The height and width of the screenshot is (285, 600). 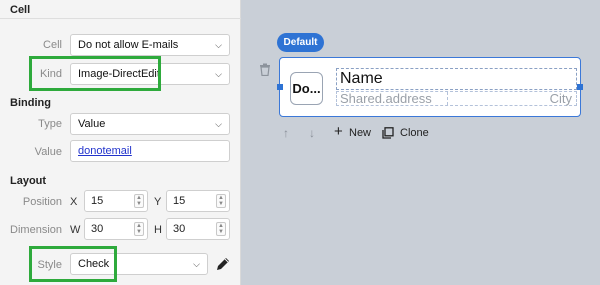 I want to click on name-cell: Name, so click(x=456, y=79).